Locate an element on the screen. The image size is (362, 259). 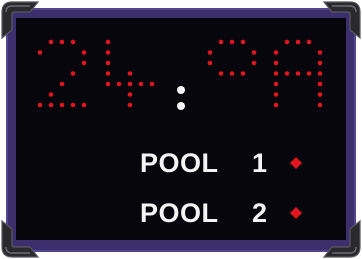
pool-number: 1 is located at coordinates (260, 163).